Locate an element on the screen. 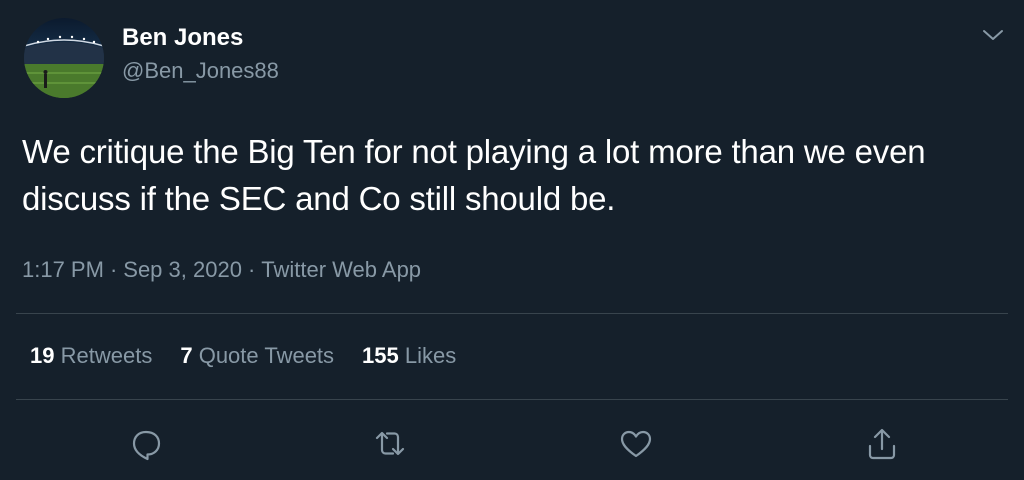 This screenshot has height=480, width=1024. author-handle: @Ben_Jones88 is located at coordinates (200, 71).